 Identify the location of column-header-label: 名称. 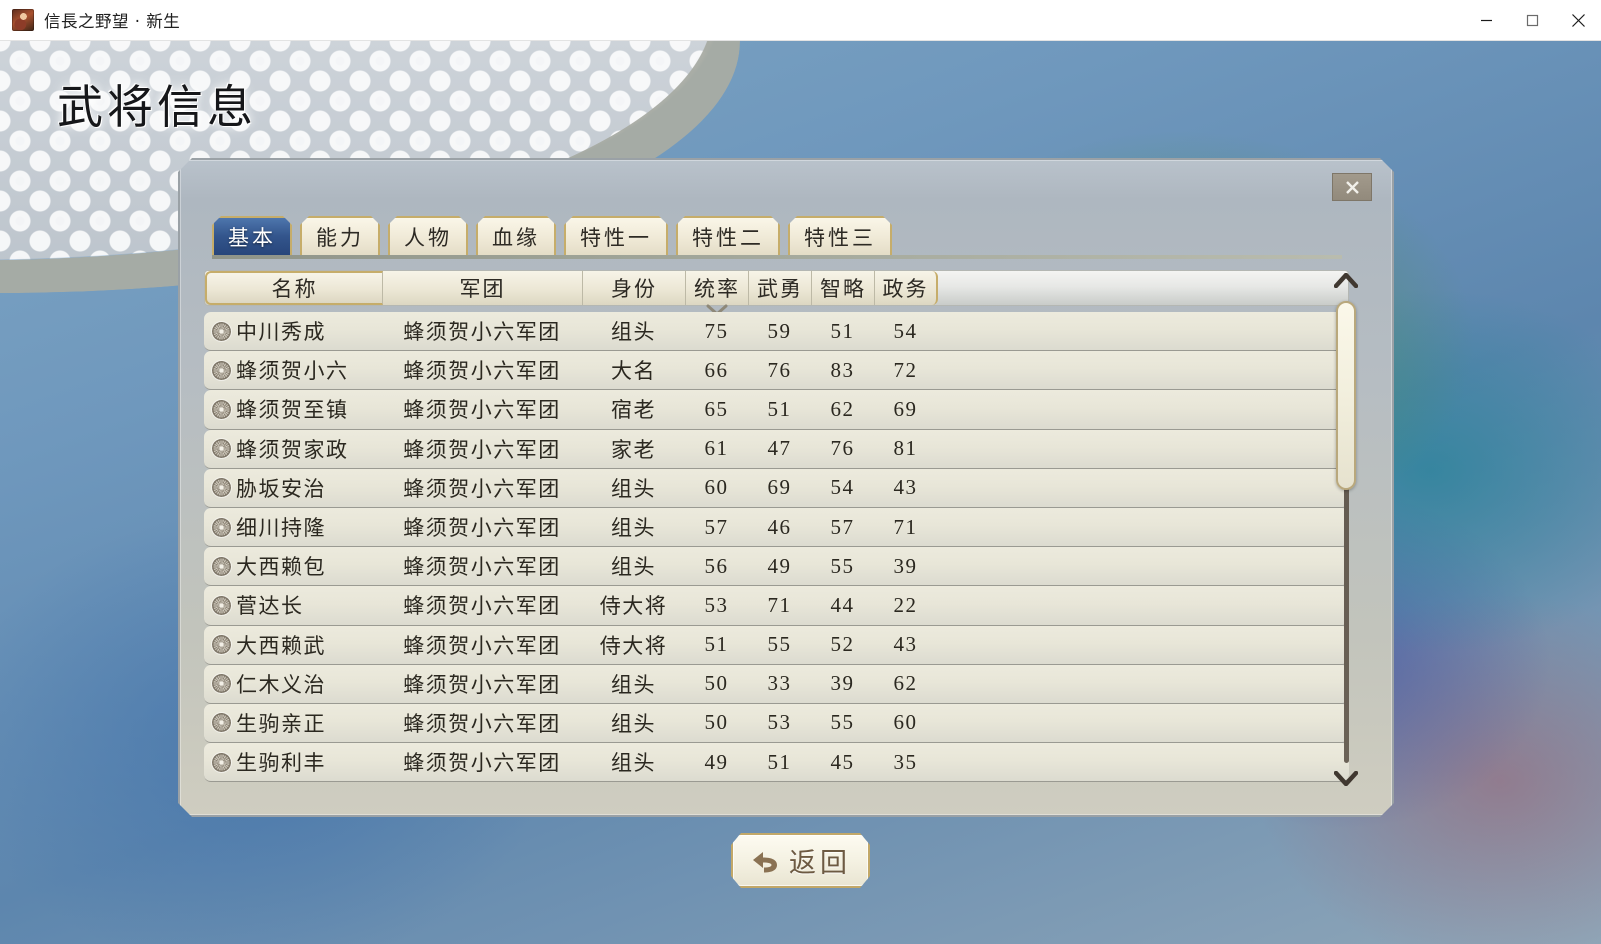
(294, 289).